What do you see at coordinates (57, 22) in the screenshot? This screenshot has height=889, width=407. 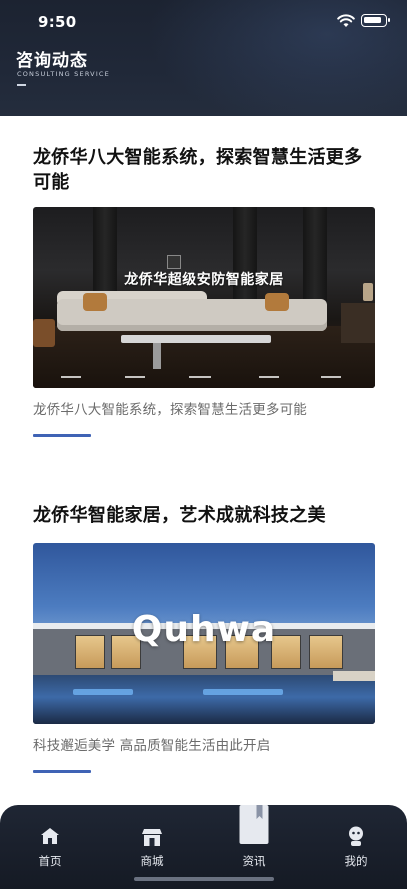 I see `status-time: 9:50` at bounding box center [57, 22].